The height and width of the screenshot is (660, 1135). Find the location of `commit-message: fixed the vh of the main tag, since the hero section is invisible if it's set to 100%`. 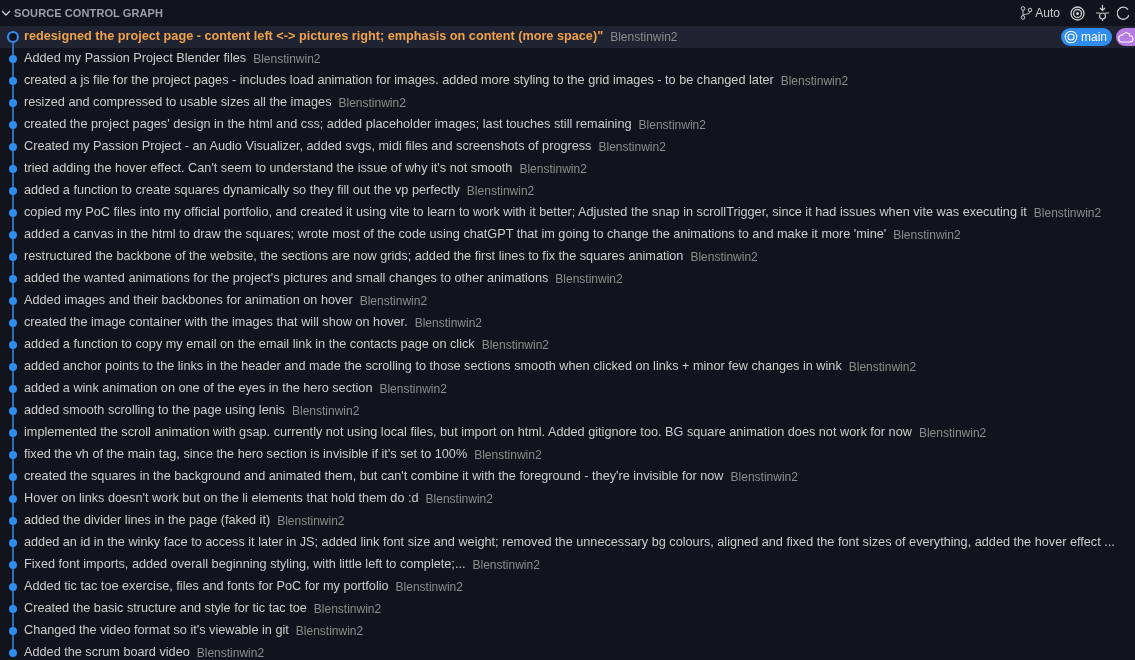

commit-message: fixed the vh of the main tag, since the hero section is invisible if it's set to 100% is located at coordinates (246, 455).